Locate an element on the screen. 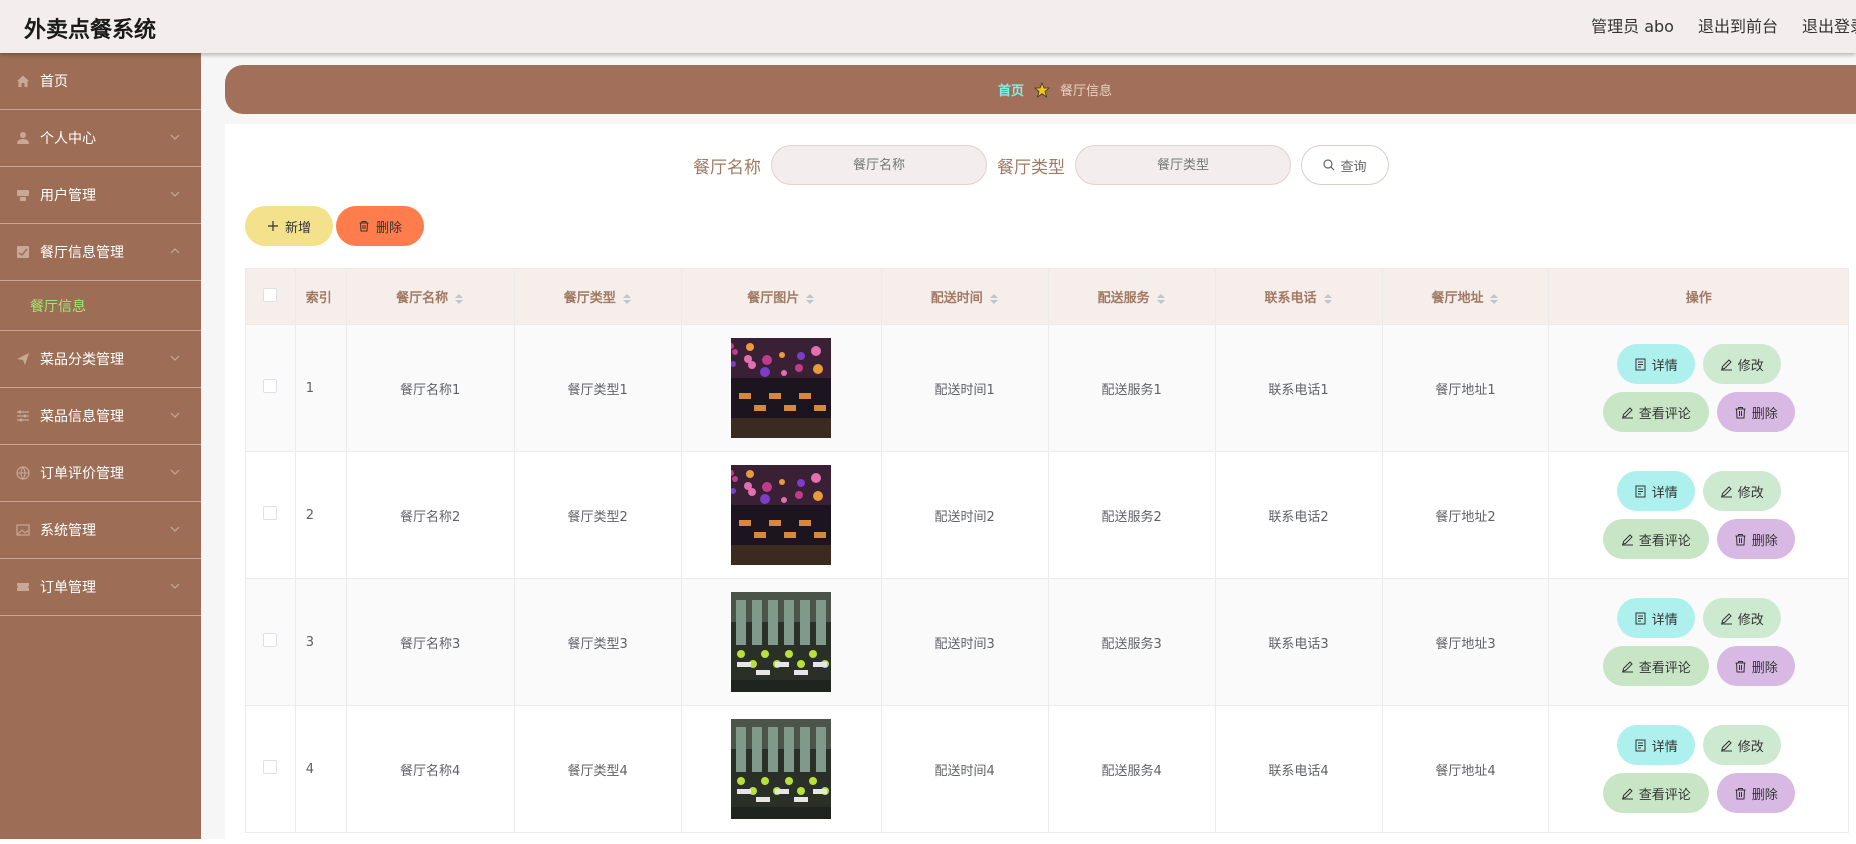 The width and height of the screenshot is (1856, 844). trash-icon is located at coordinates (1740, 666).